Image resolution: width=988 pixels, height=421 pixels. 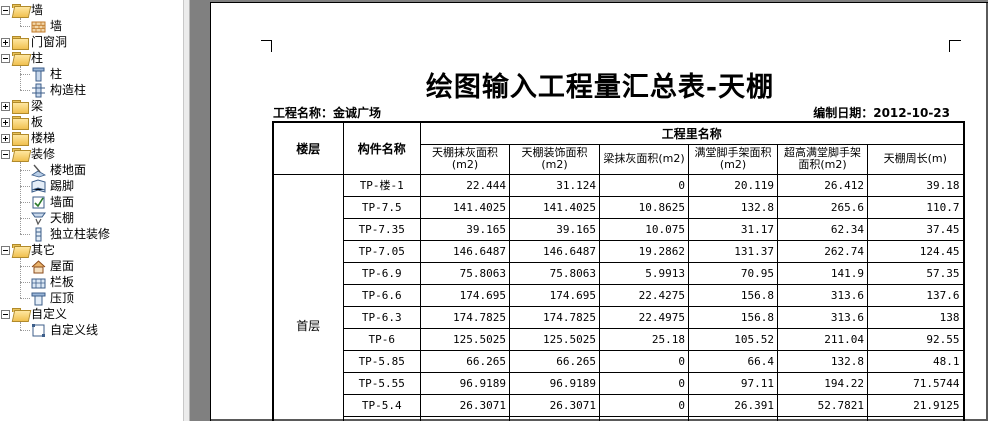 I want to click on report-title: 绘图输入工程量汇总表-天棚, so click(x=600, y=87).